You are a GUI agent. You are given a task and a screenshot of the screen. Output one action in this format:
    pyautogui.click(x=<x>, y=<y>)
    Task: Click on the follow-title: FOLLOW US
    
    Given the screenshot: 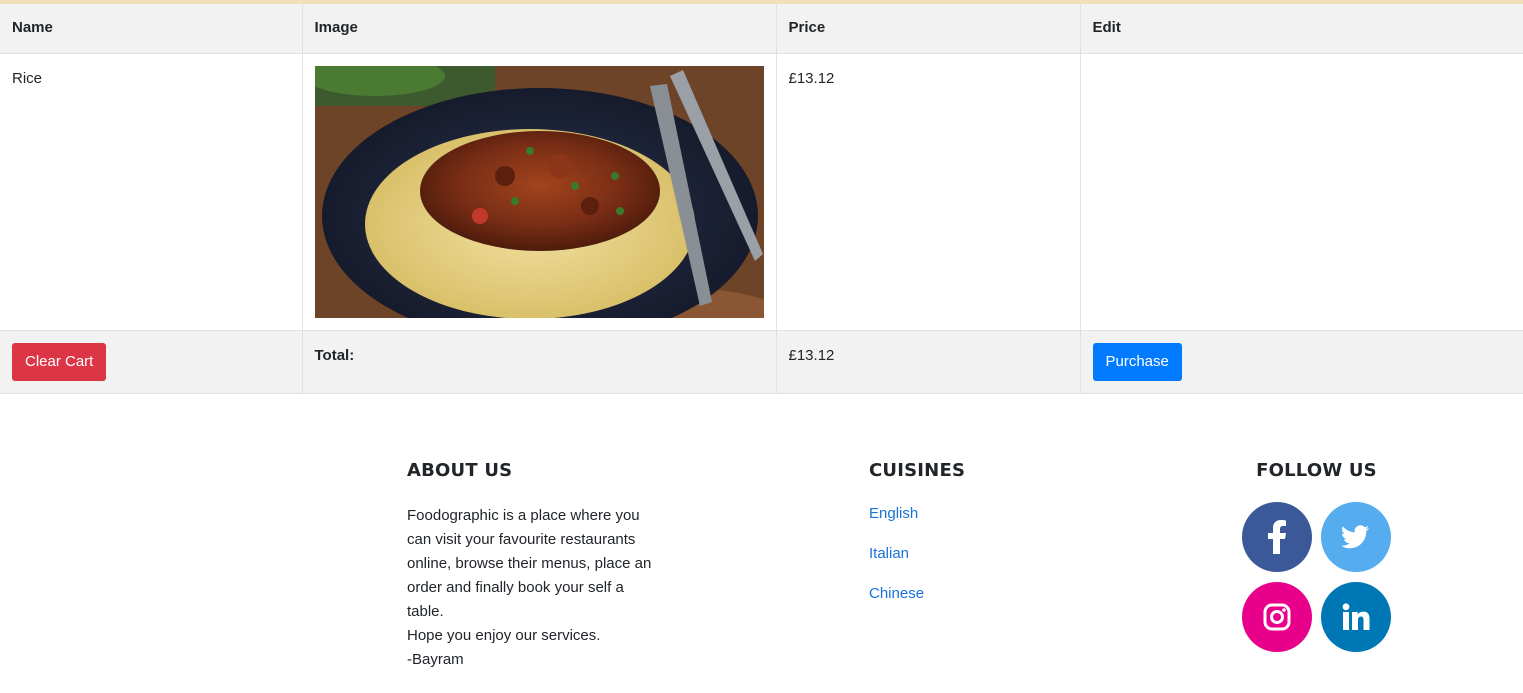 What is the action you would take?
    pyautogui.click(x=1316, y=470)
    